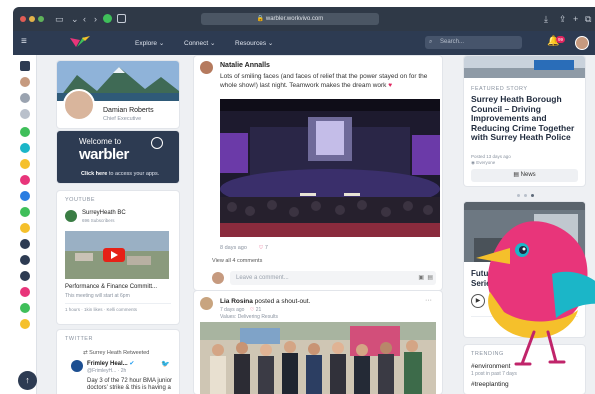 This screenshot has width=595, height=394. What do you see at coordinates (265, 301) in the screenshot?
I see `post-author: Lia Rosina posted a shout-out.` at bounding box center [265, 301].